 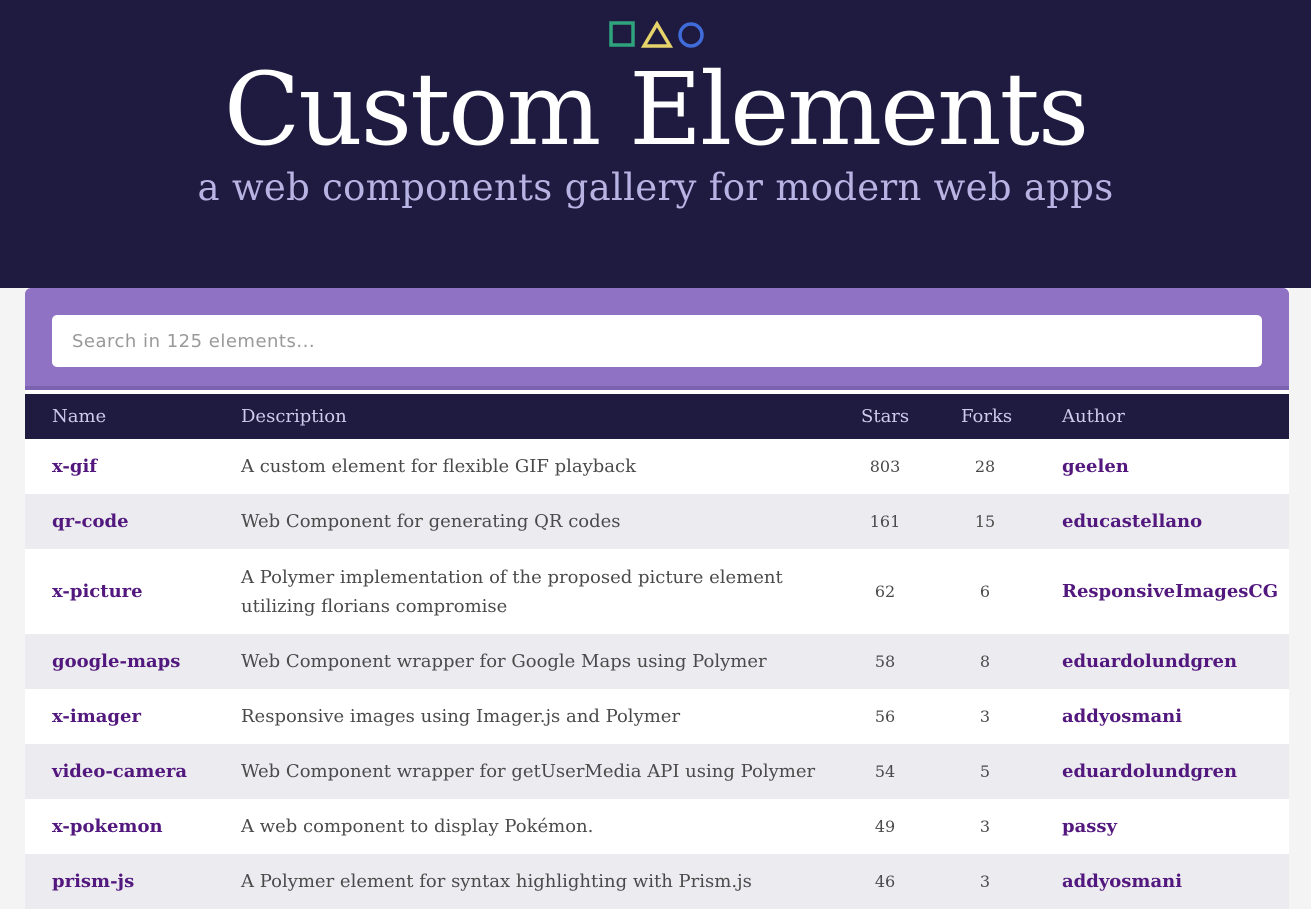 What do you see at coordinates (97, 591) in the screenshot?
I see `element-name-link: x-picture` at bounding box center [97, 591].